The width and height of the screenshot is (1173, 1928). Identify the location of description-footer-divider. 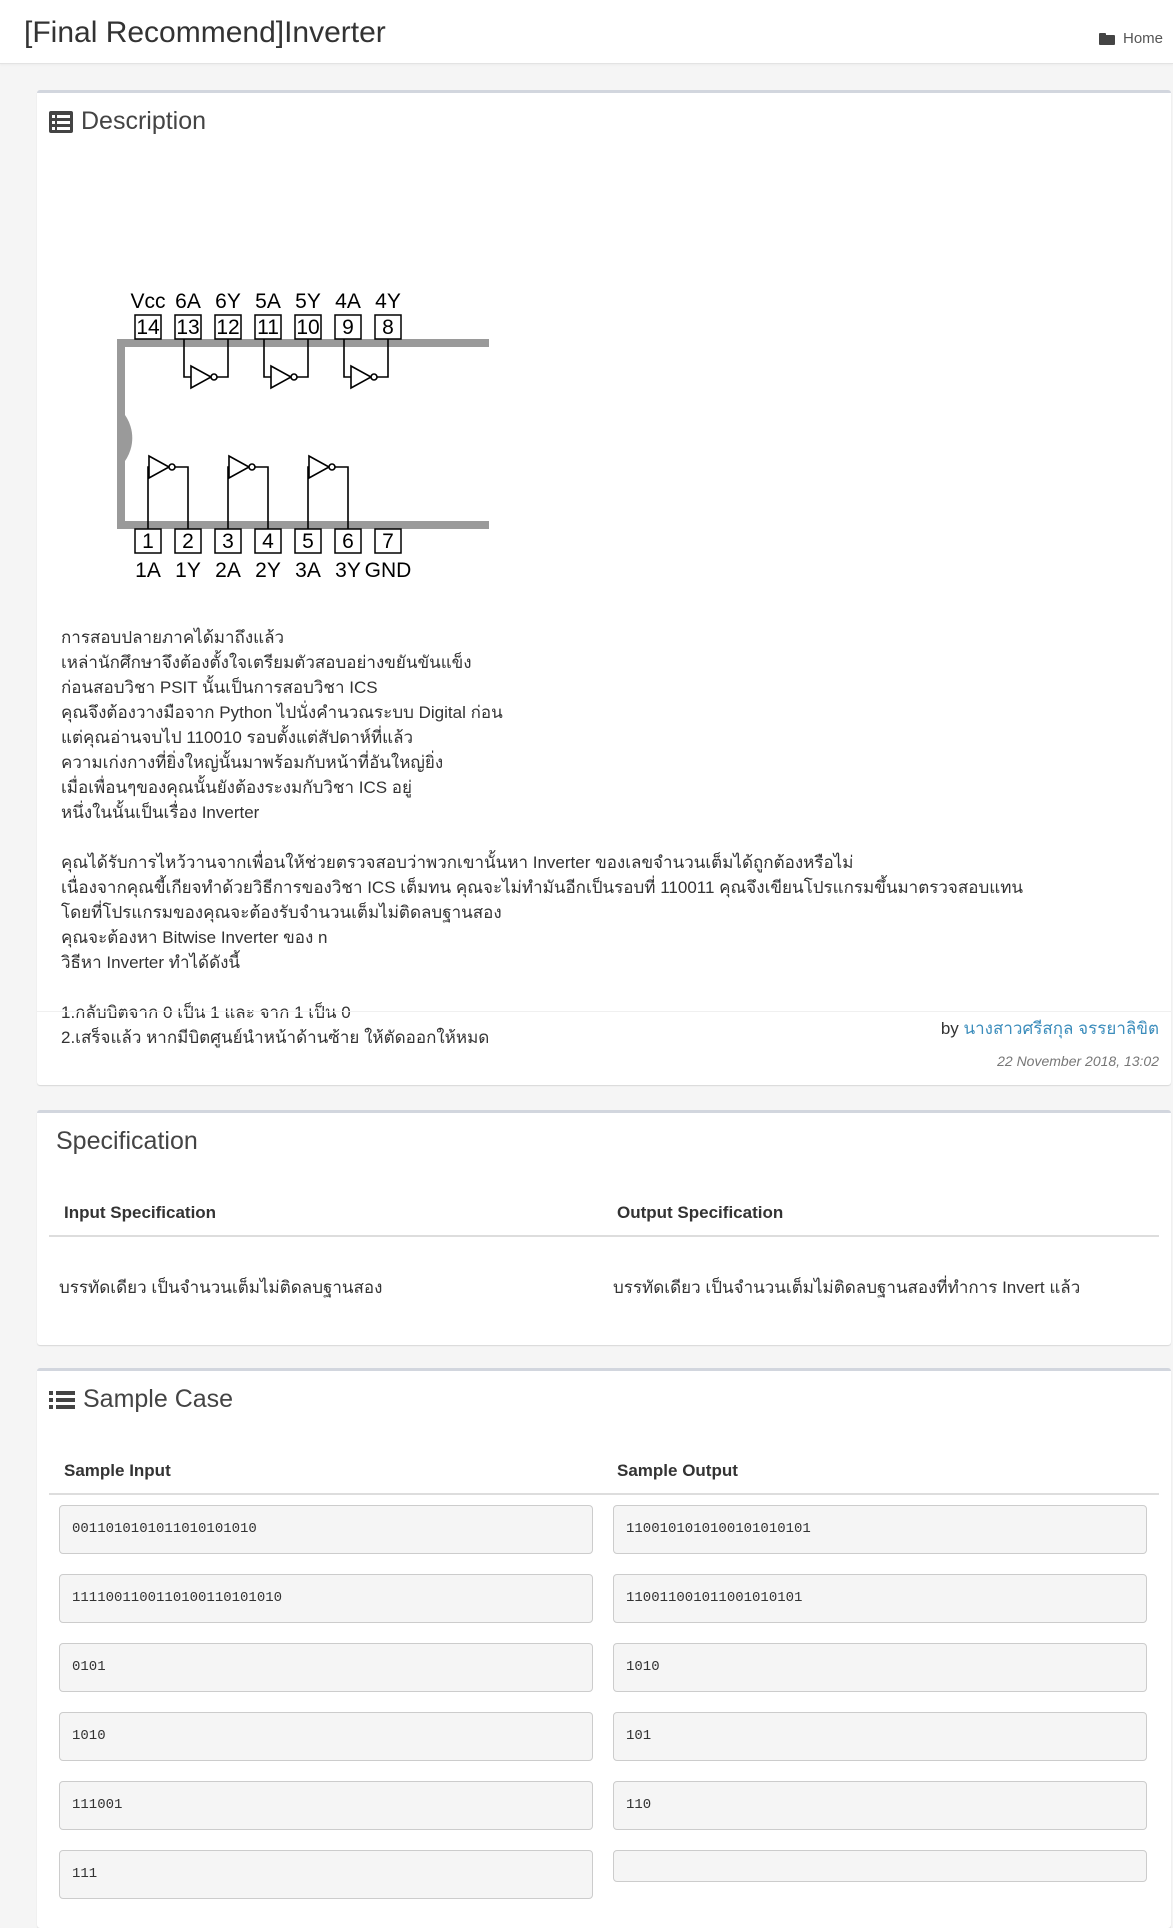
(604, 1011).